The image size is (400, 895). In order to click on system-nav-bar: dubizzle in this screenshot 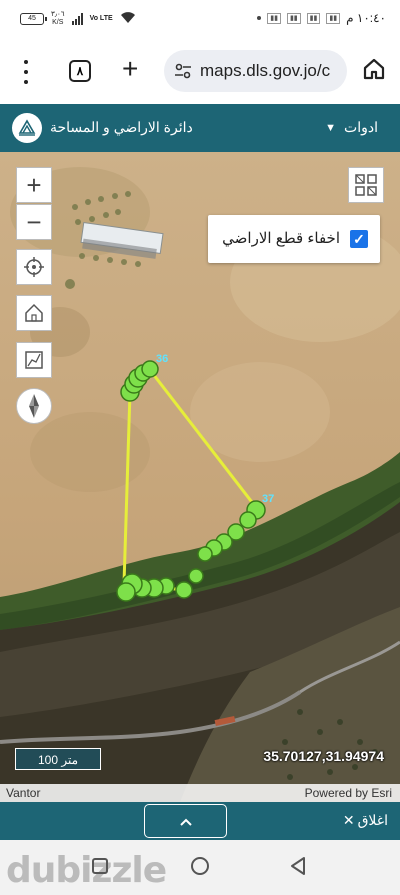, I will do `click(200, 867)`.